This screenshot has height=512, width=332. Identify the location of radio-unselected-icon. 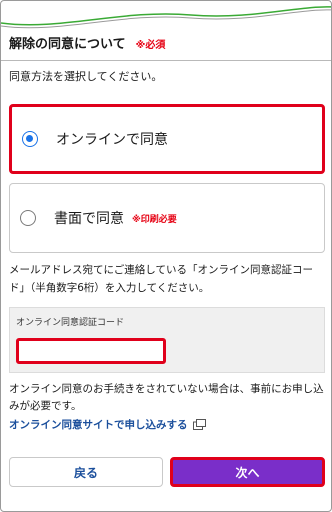
(28, 218).